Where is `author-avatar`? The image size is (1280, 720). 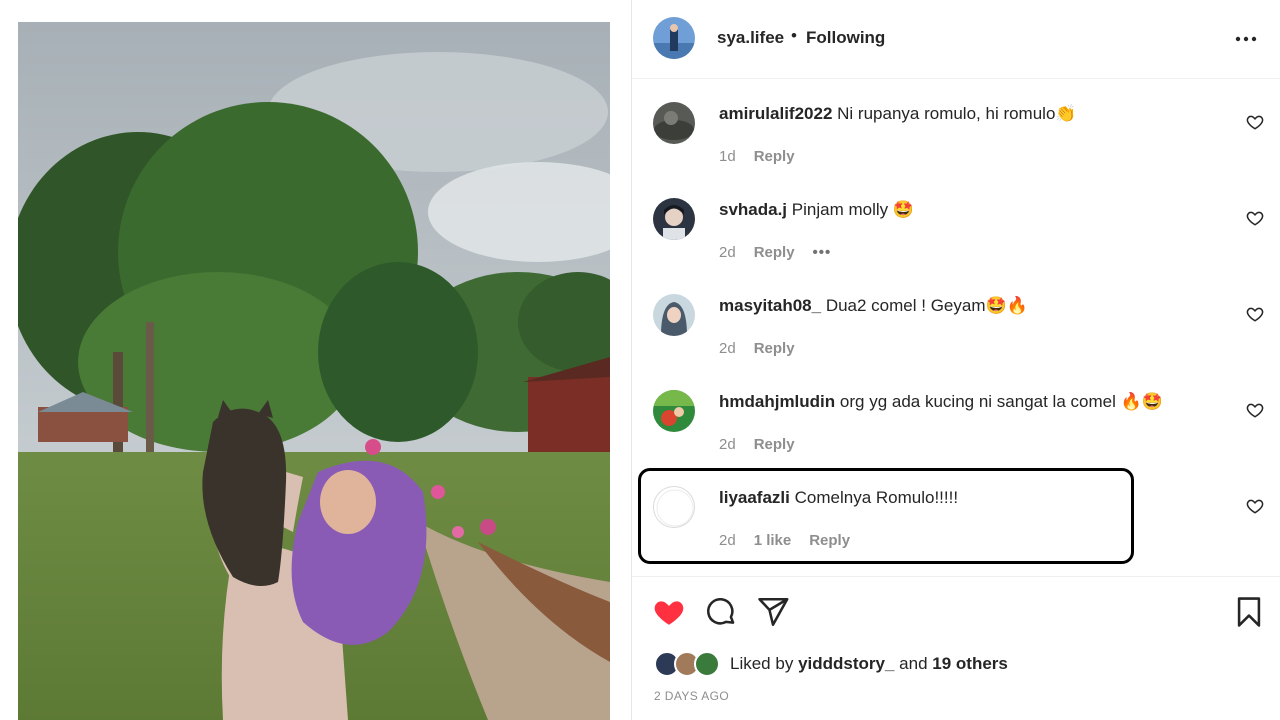
author-avatar is located at coordinates (674, 38).